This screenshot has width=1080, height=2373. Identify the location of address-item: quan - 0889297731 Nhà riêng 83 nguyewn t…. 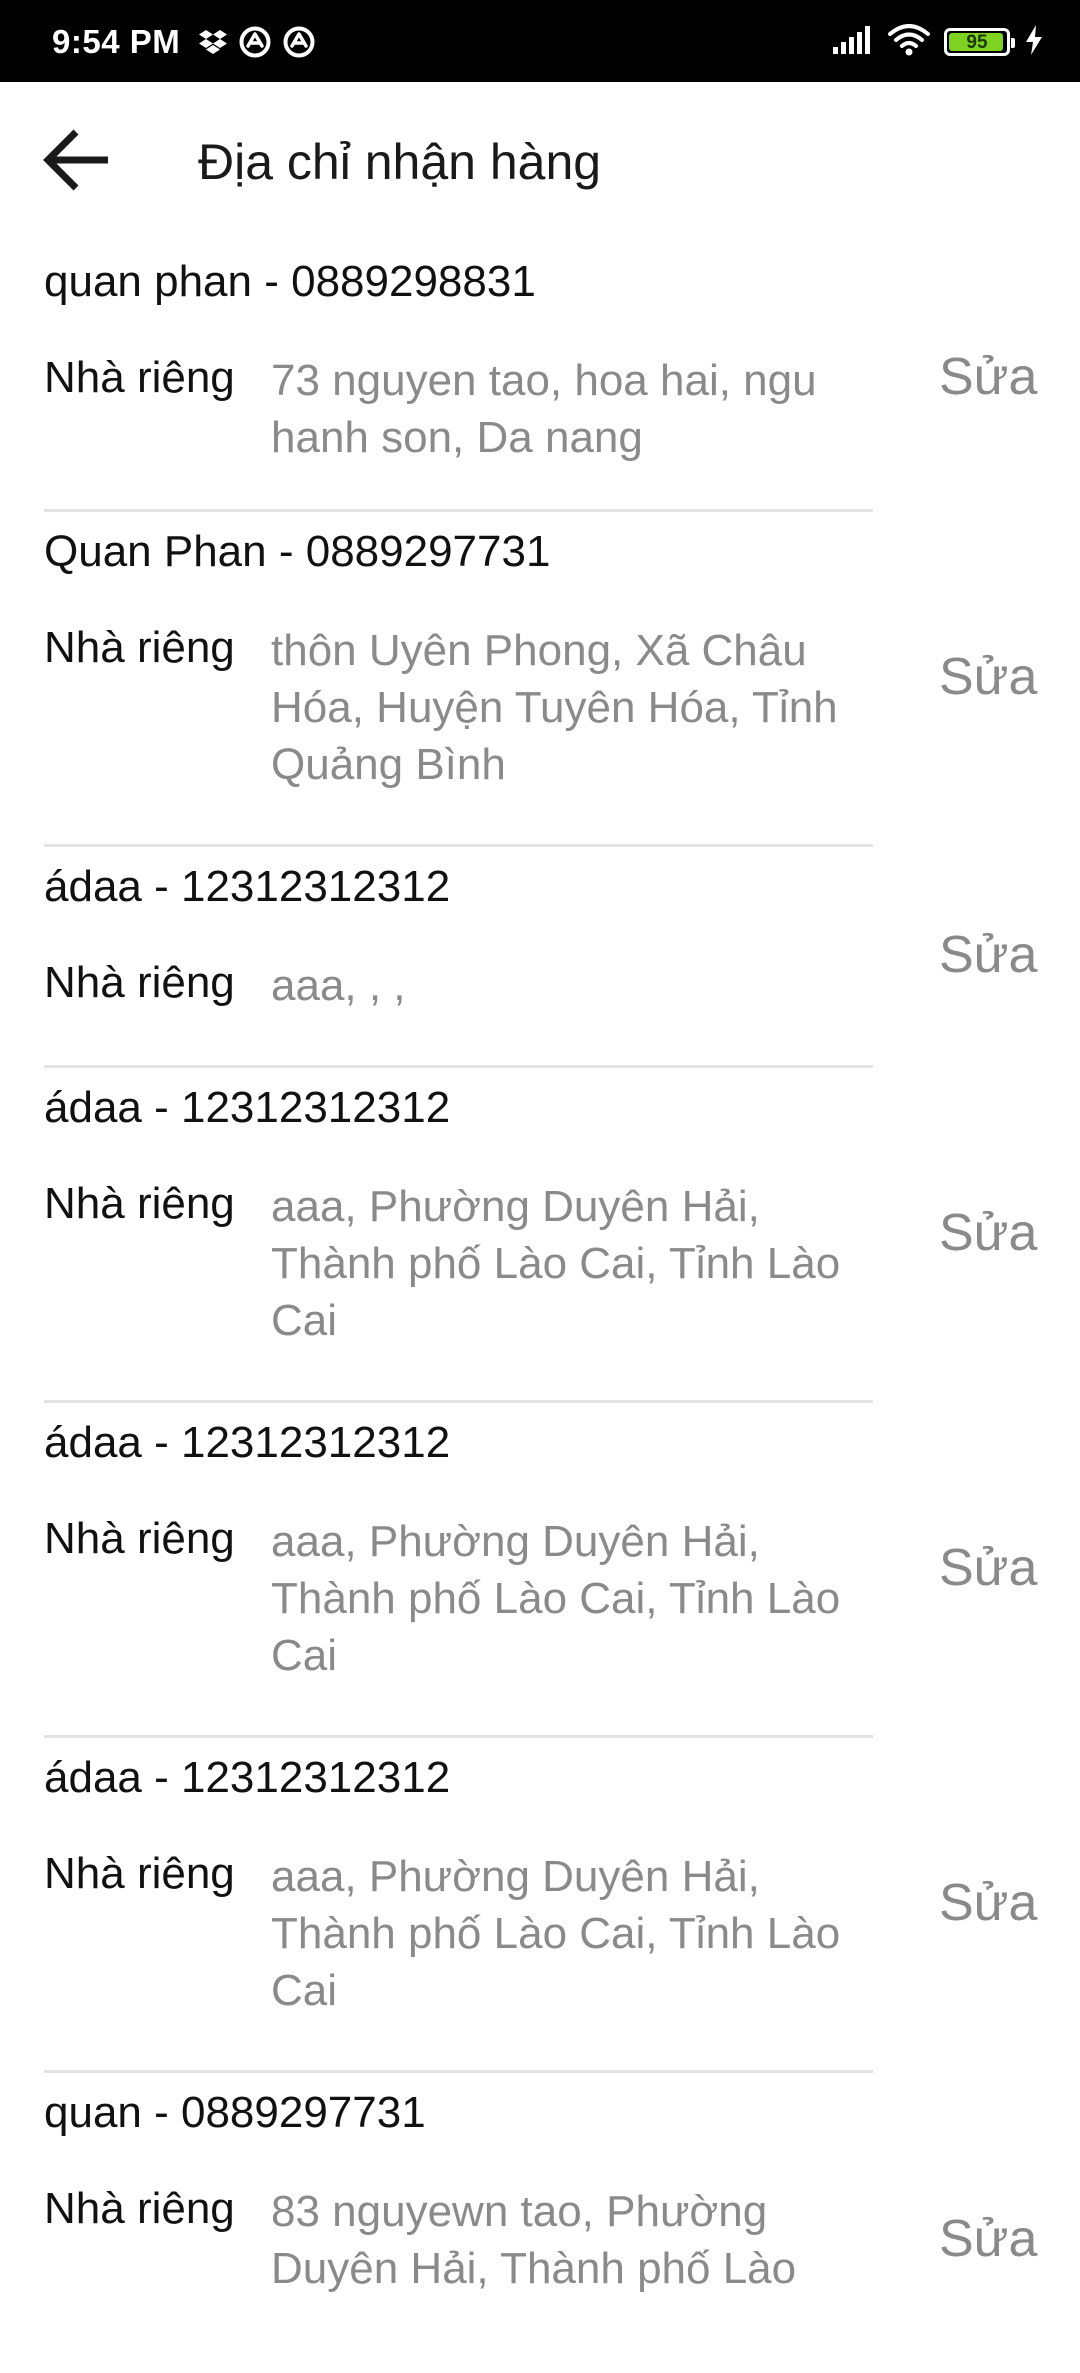
(540, 2223).